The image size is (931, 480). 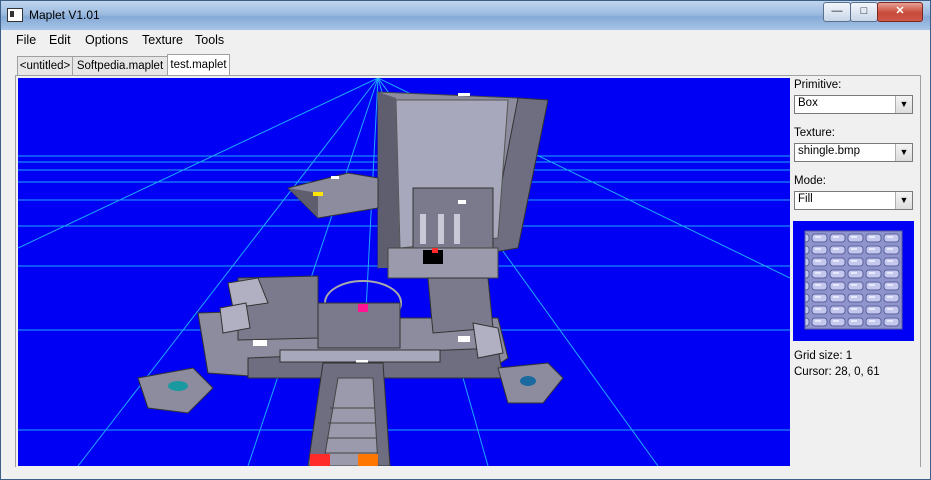 What do you see at coordinates (465, 15) in the screenshot?
I see `title-bar: Maplet V1.01 — □ ✕` at bounding box center [465, 15].